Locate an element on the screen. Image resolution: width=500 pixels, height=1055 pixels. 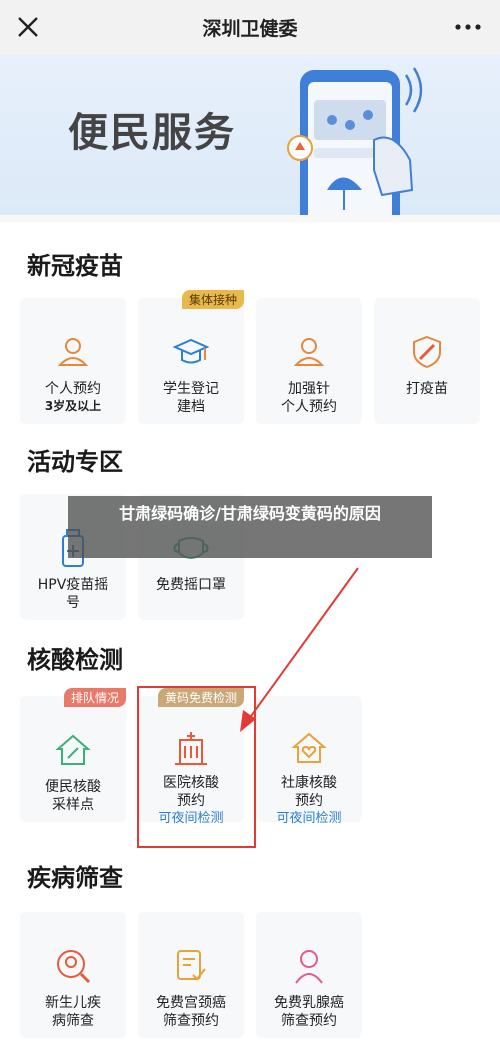
tile-label: 打疫苗 is located at coordinates (427, 389).